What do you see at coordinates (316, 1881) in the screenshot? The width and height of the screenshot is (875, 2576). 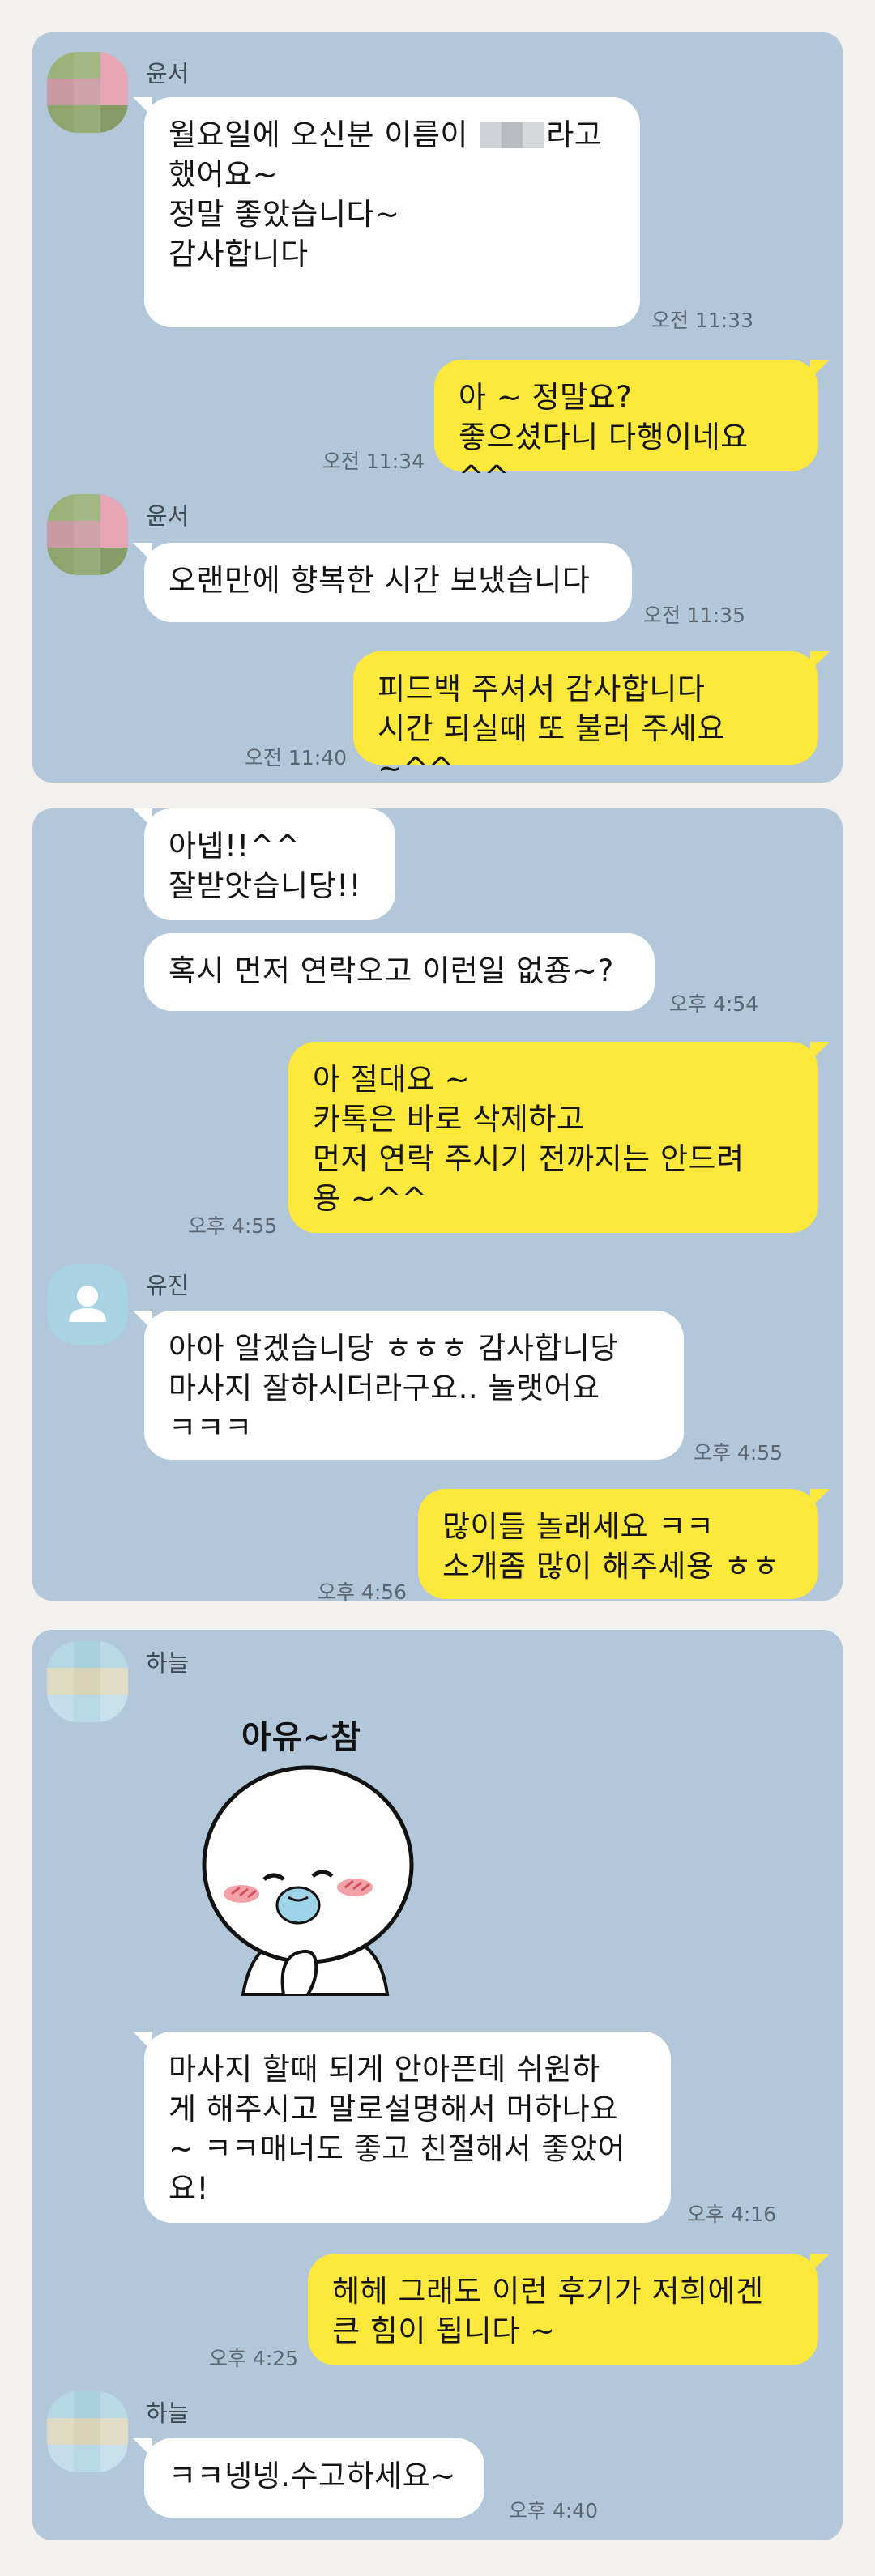 I see `emoticon-sticker` at bounding box center [316, 1881].